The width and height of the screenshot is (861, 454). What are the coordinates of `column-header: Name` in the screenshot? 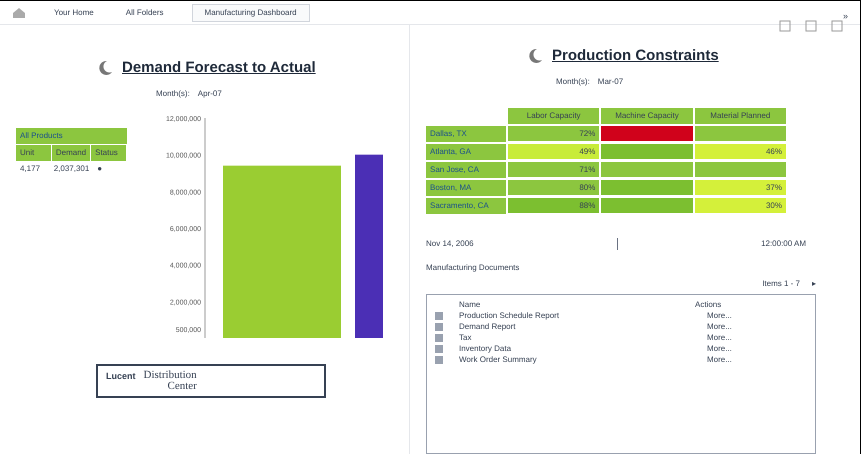 It's located at (470, 304).